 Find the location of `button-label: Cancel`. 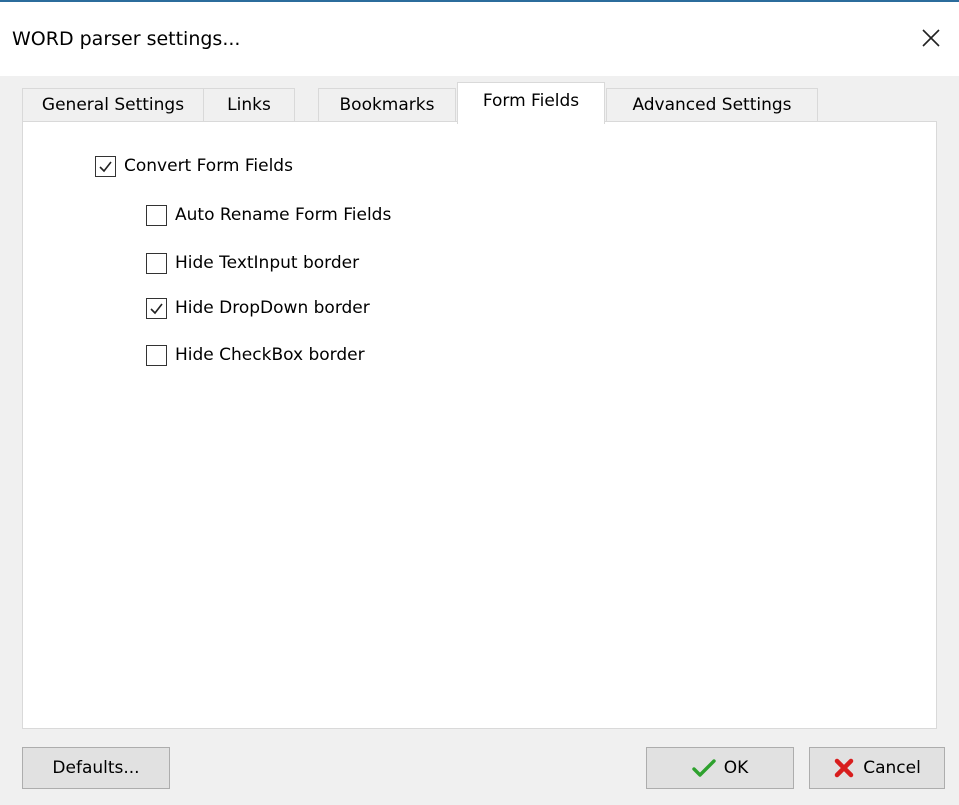

button-label: Cancel is located at coordinates (892, 768).